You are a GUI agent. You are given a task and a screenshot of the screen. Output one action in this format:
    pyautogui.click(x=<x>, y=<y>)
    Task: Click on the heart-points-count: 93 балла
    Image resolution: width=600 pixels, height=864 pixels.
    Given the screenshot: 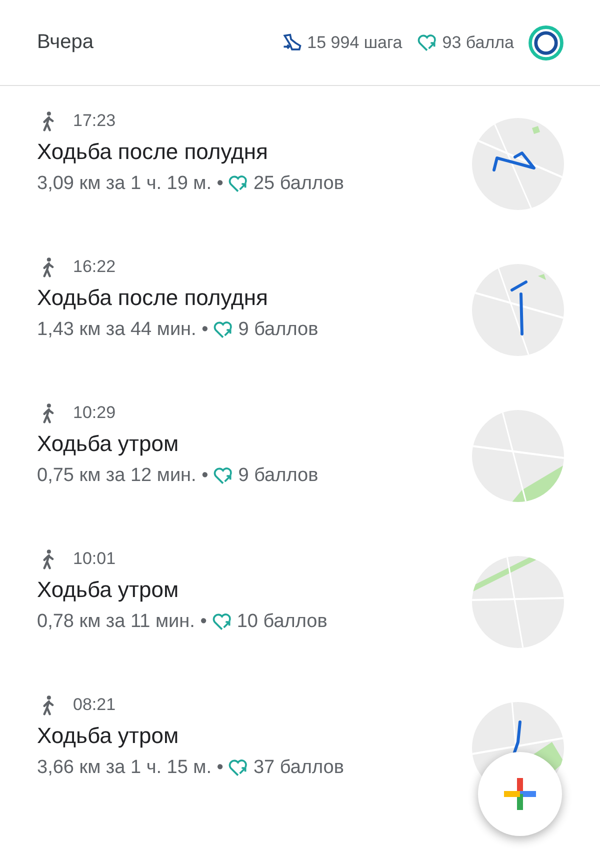 What is the action you would take?
    pyautogui.click(x=478, y=42)
    